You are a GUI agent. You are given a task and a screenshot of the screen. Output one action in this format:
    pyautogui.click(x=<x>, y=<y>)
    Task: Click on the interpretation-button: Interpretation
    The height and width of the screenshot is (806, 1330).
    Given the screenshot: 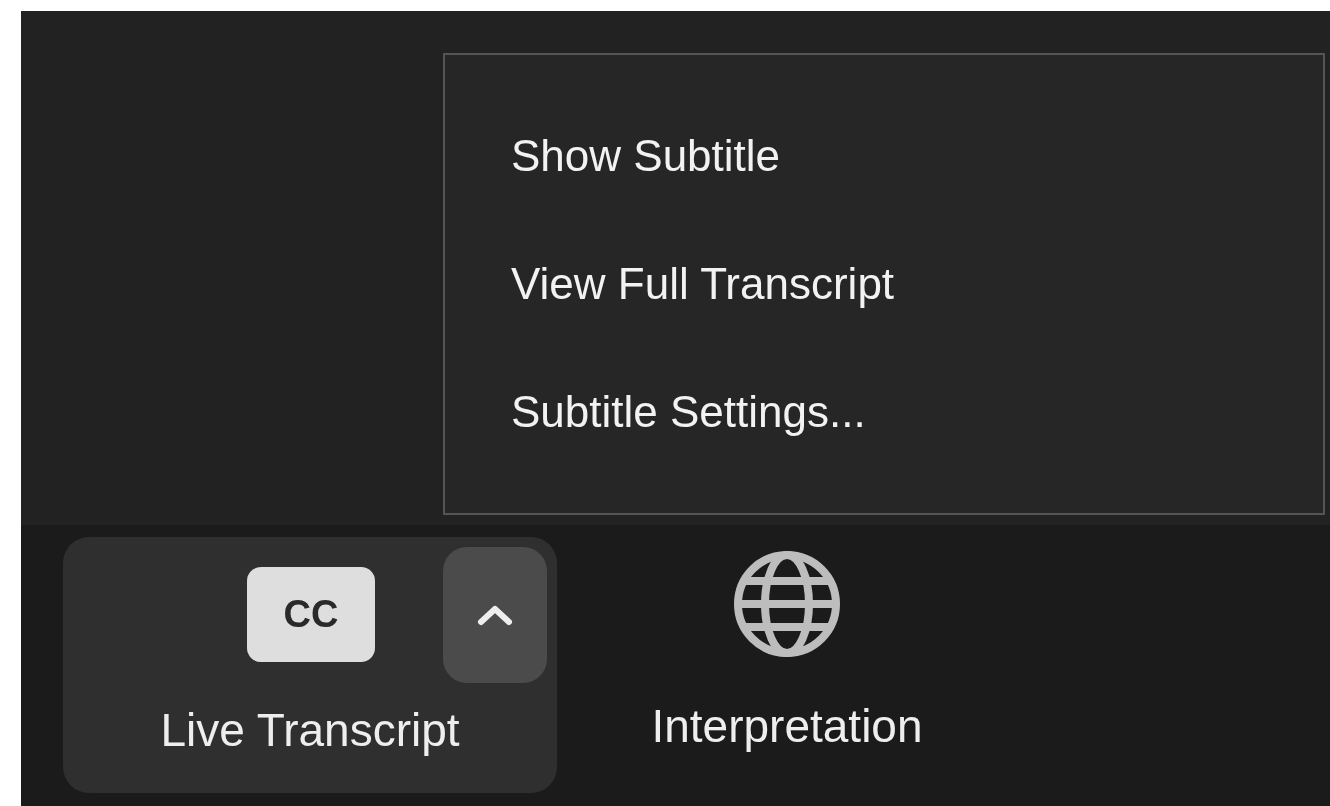 What is the action you would take?
    pyautogui.click(x=787, y=645)
    